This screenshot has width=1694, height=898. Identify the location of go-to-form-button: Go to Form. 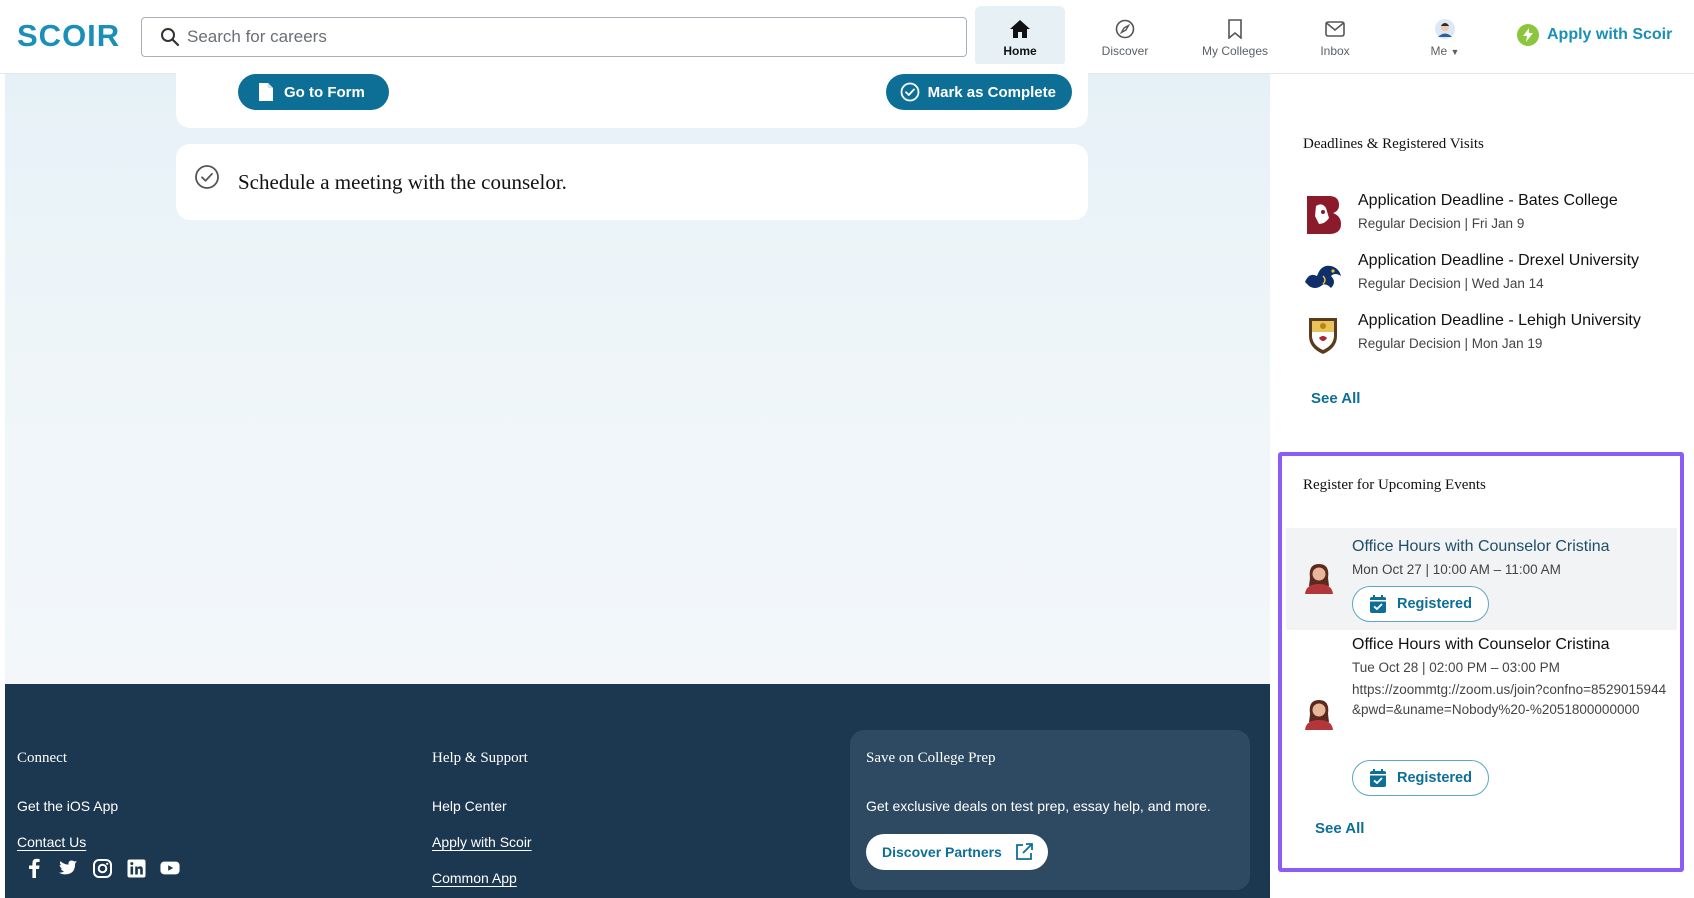
(313, 92).